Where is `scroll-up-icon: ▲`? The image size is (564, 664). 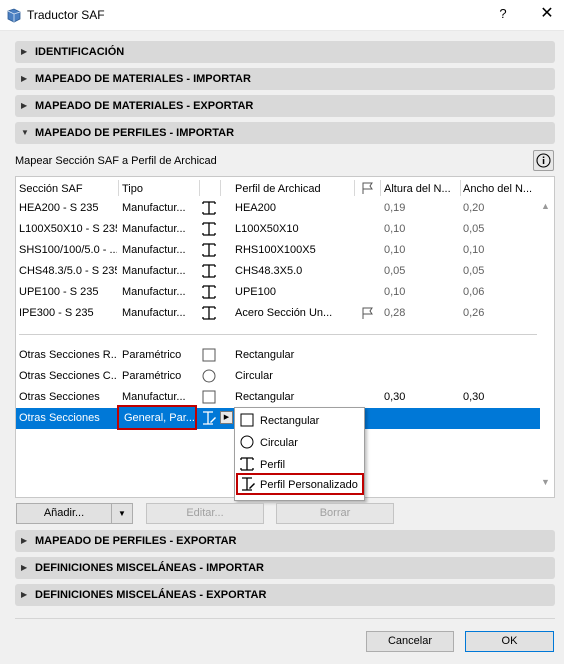 scroll-up-icon: ▲ is located at coordinates (545, 206).